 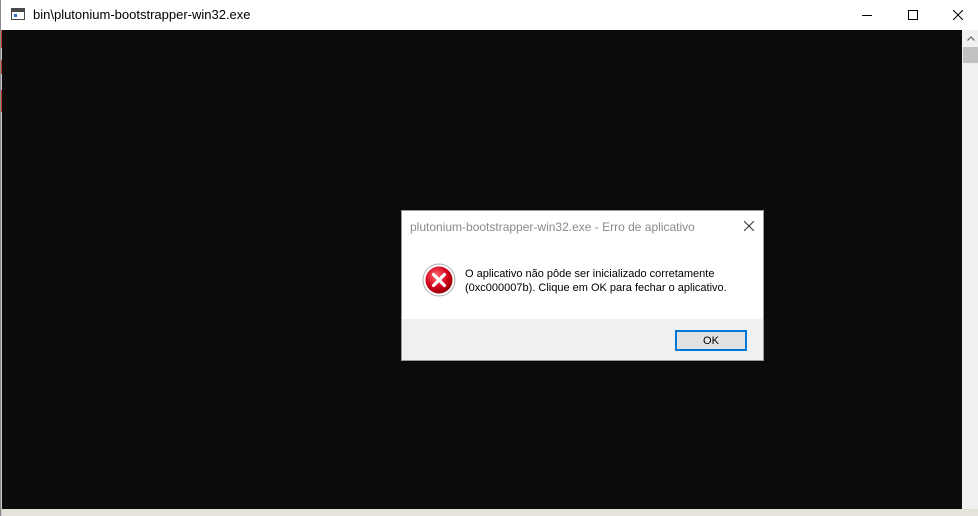 I want to click on dialog-close-button, so click(x=749, y=226).